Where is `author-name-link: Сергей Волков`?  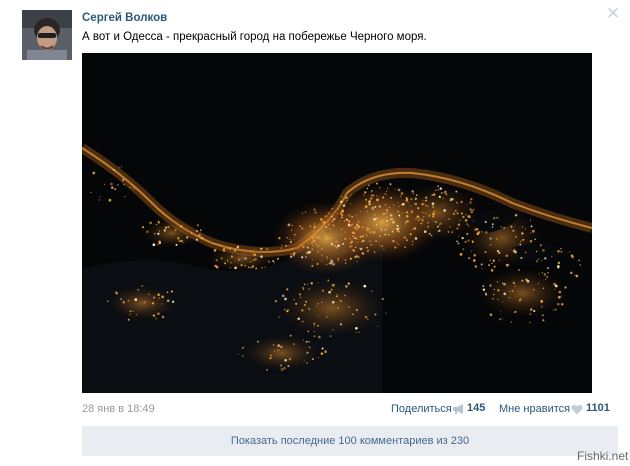
author-name-link: Сергей Волков is located at coordinates (124, 18).